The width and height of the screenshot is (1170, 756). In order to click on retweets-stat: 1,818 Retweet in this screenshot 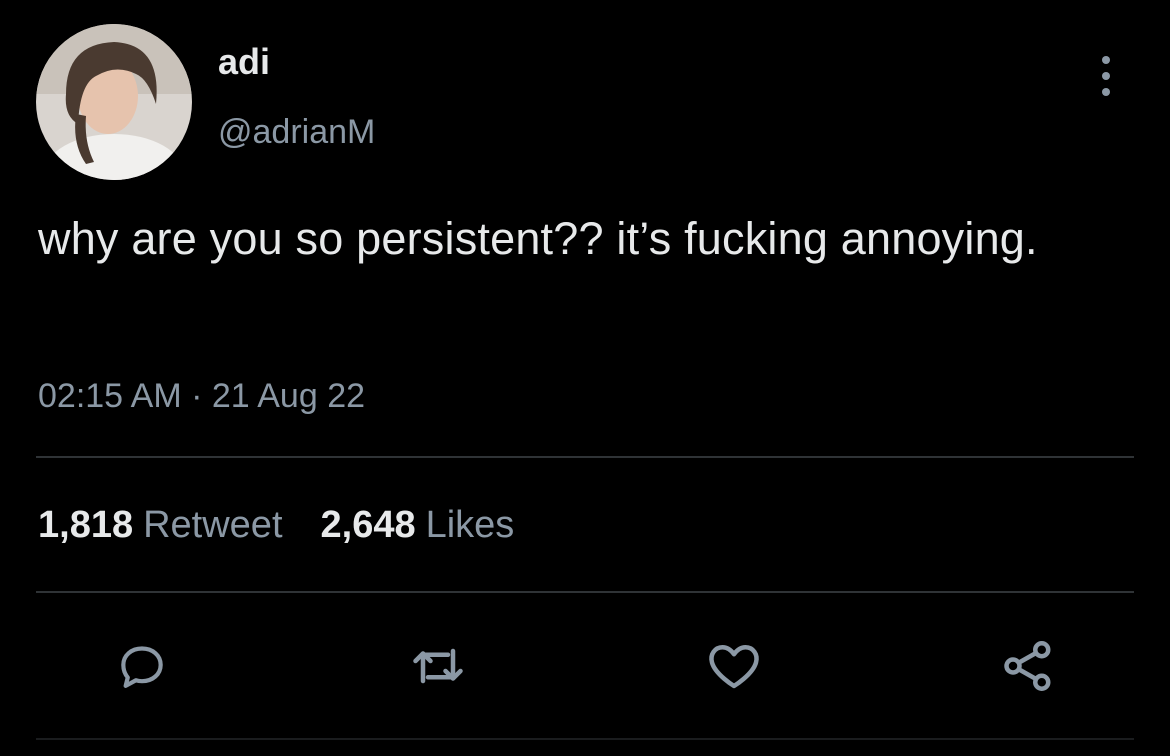, I will do `click(160, 525)`.